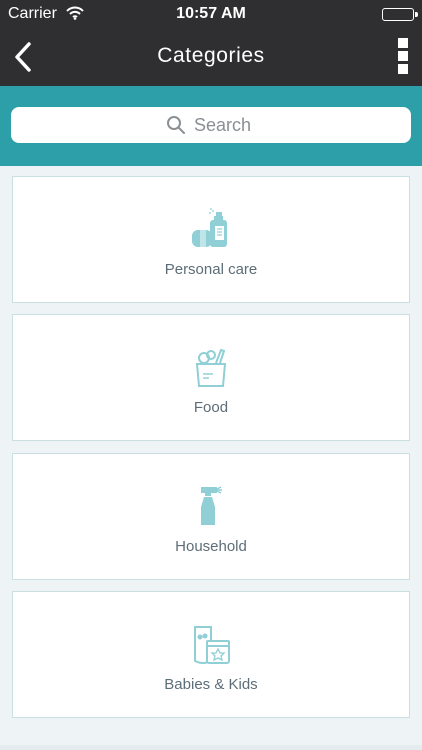 The height and width of the screenshot is (750, 422). Describe the element at coordinates (403, 43) in the screenshot. I see `more-vertical-icon` at that location.